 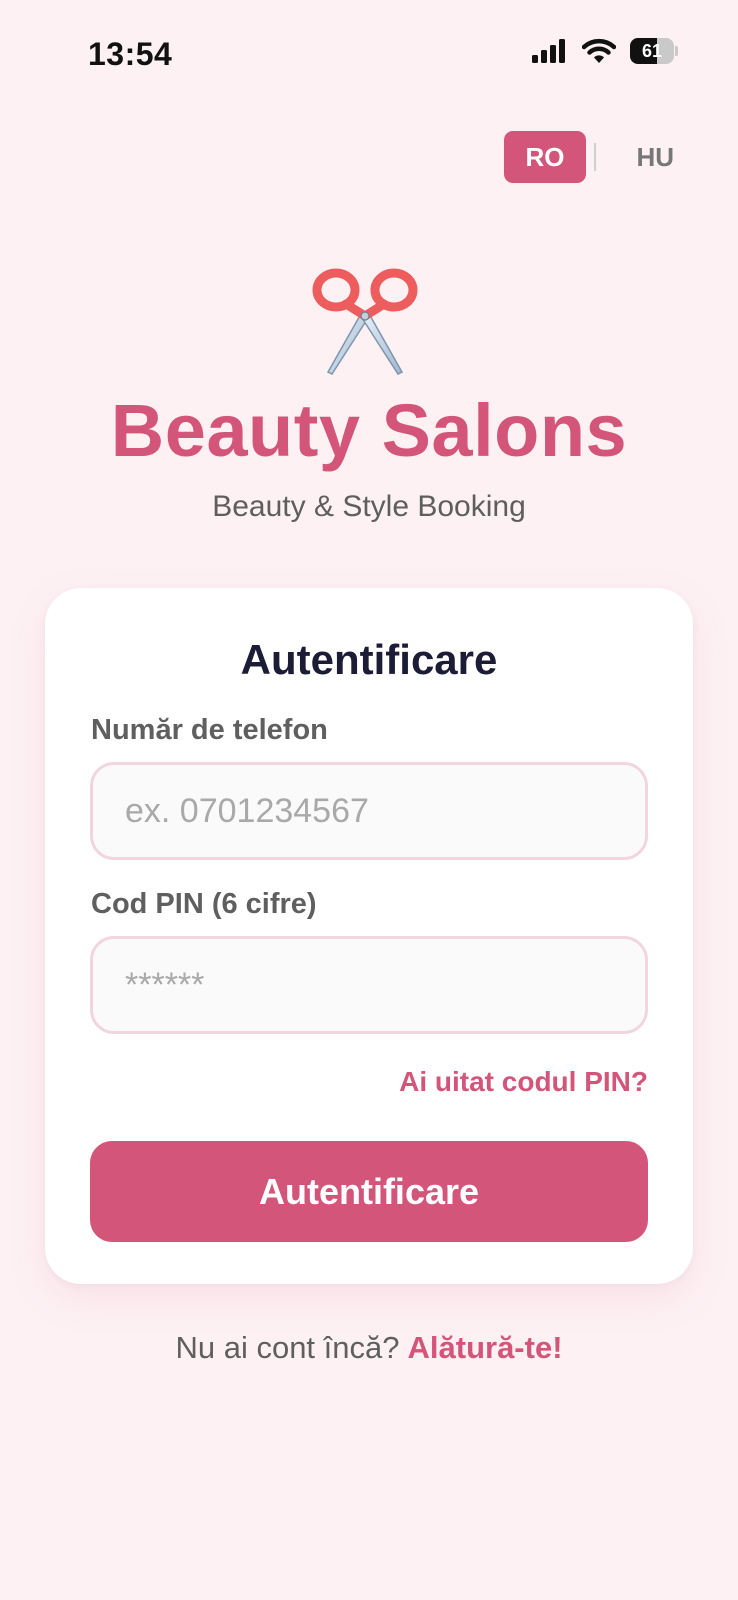 What do you see at coordinates (523, 1082) in the screenshot?
I see `forgot-pin-link: Ai uitat codul PIN?` at bounding box center [523, 1082].